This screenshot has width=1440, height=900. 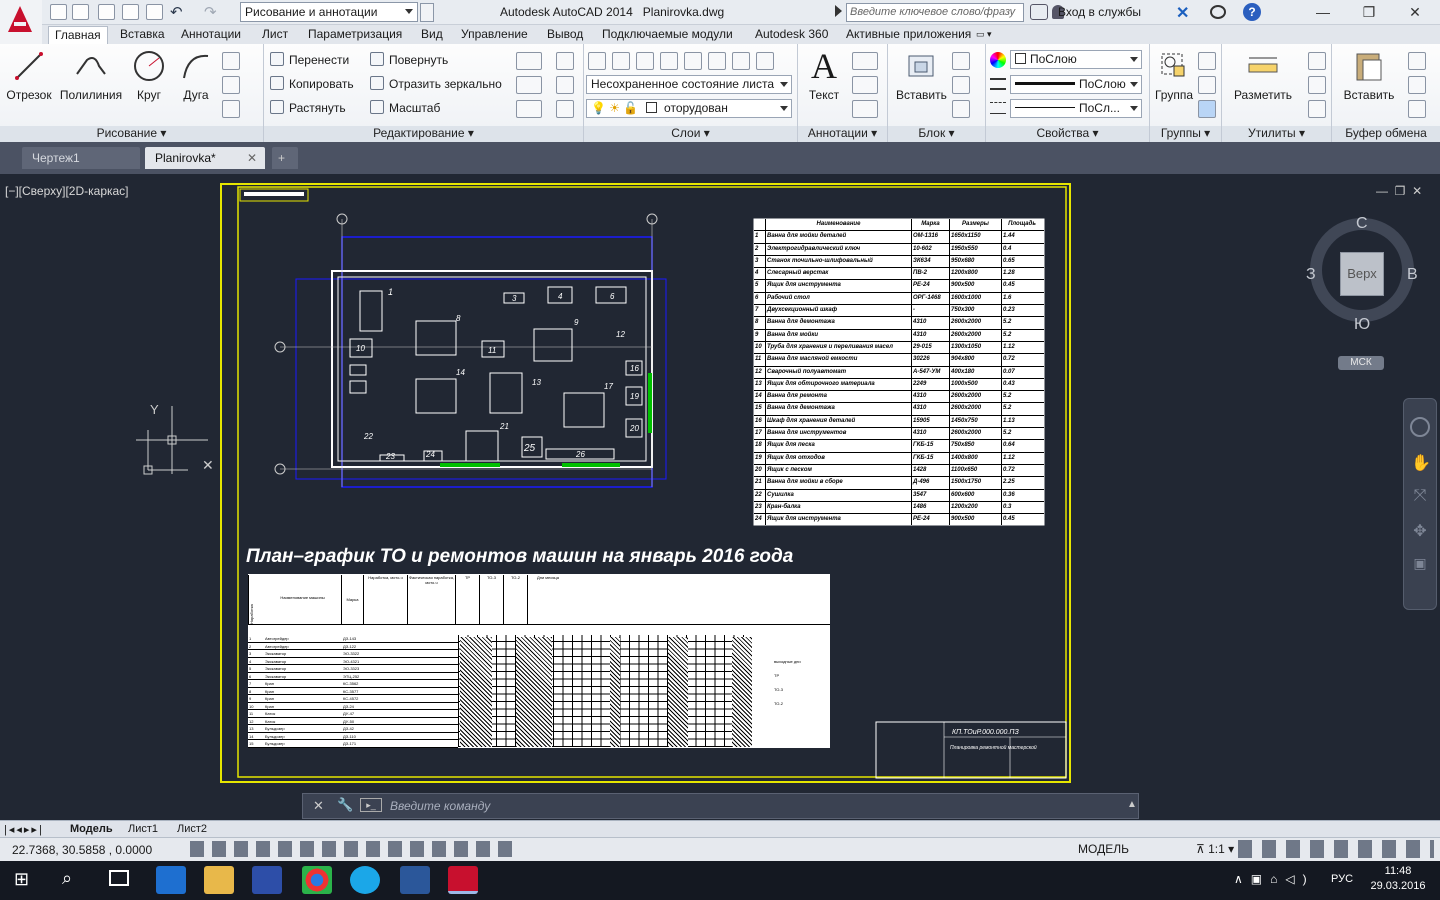 I want to click on annotation-panel-title: Аннотации ▾, so click(x=842, y=134).